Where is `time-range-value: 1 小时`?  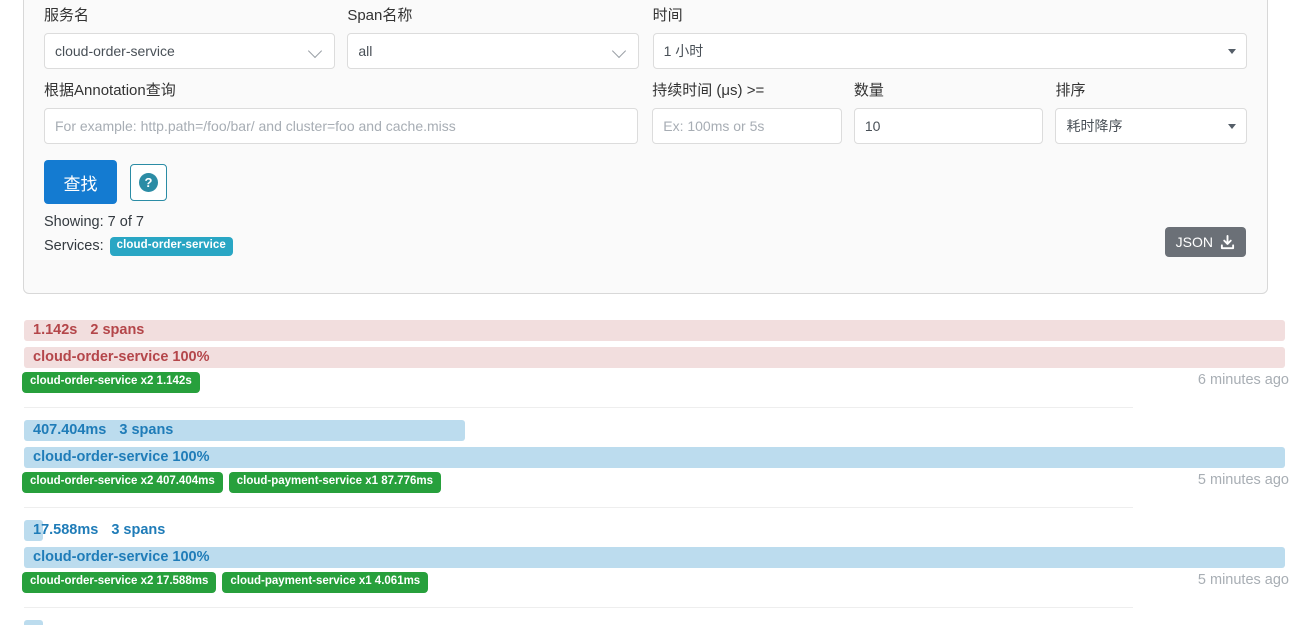
time-range-value: 1 小时 is located at coordinates (683, 51).